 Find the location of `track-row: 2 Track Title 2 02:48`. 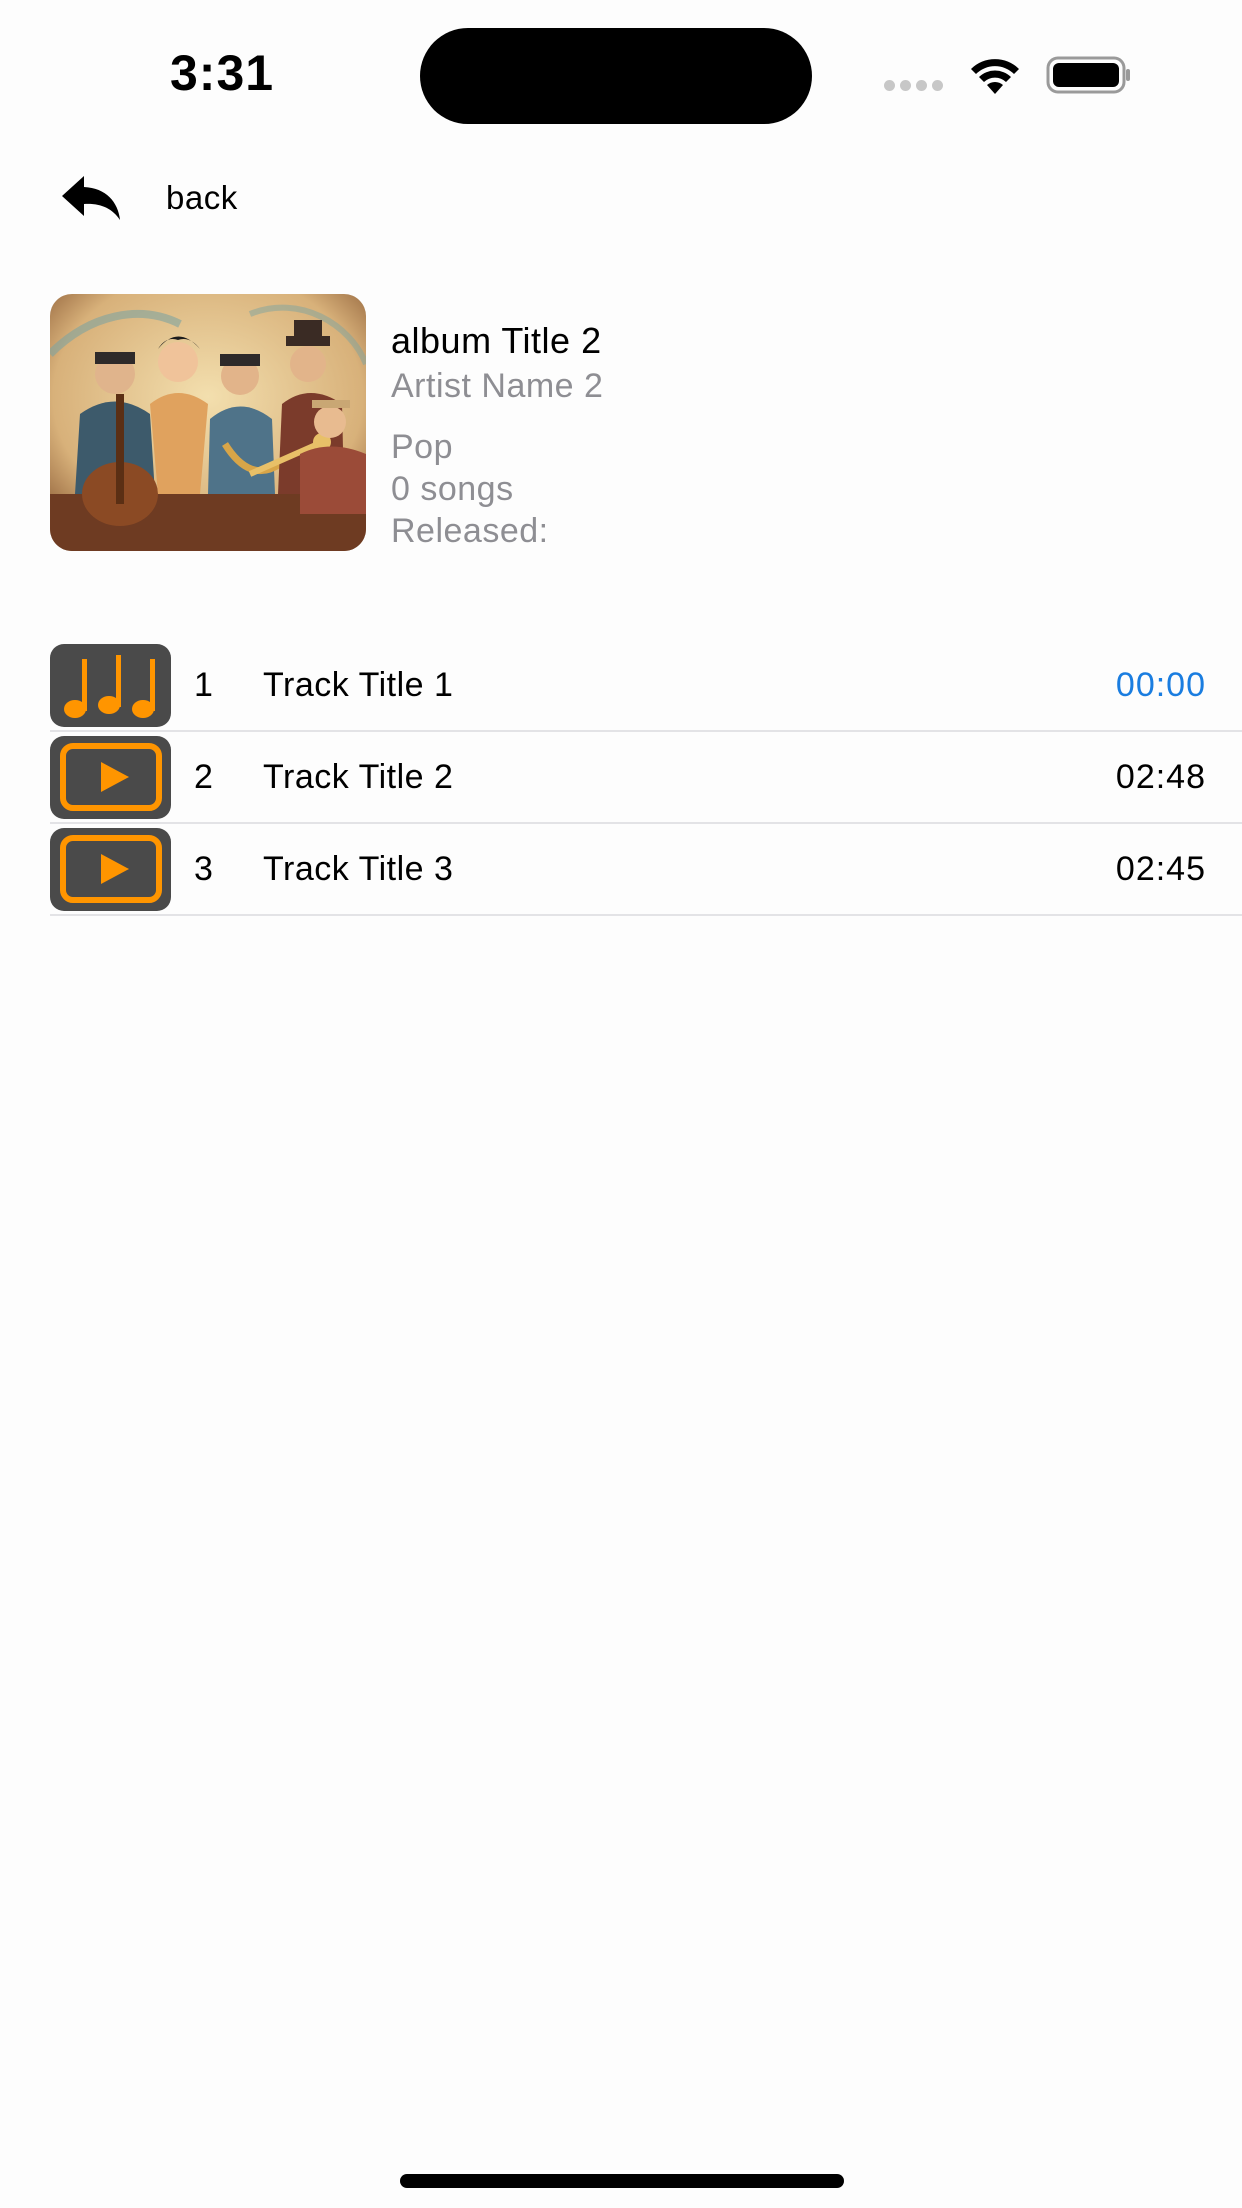

track-row: 2 Track Title 2 02:48 is located at coordinates (646, 778).